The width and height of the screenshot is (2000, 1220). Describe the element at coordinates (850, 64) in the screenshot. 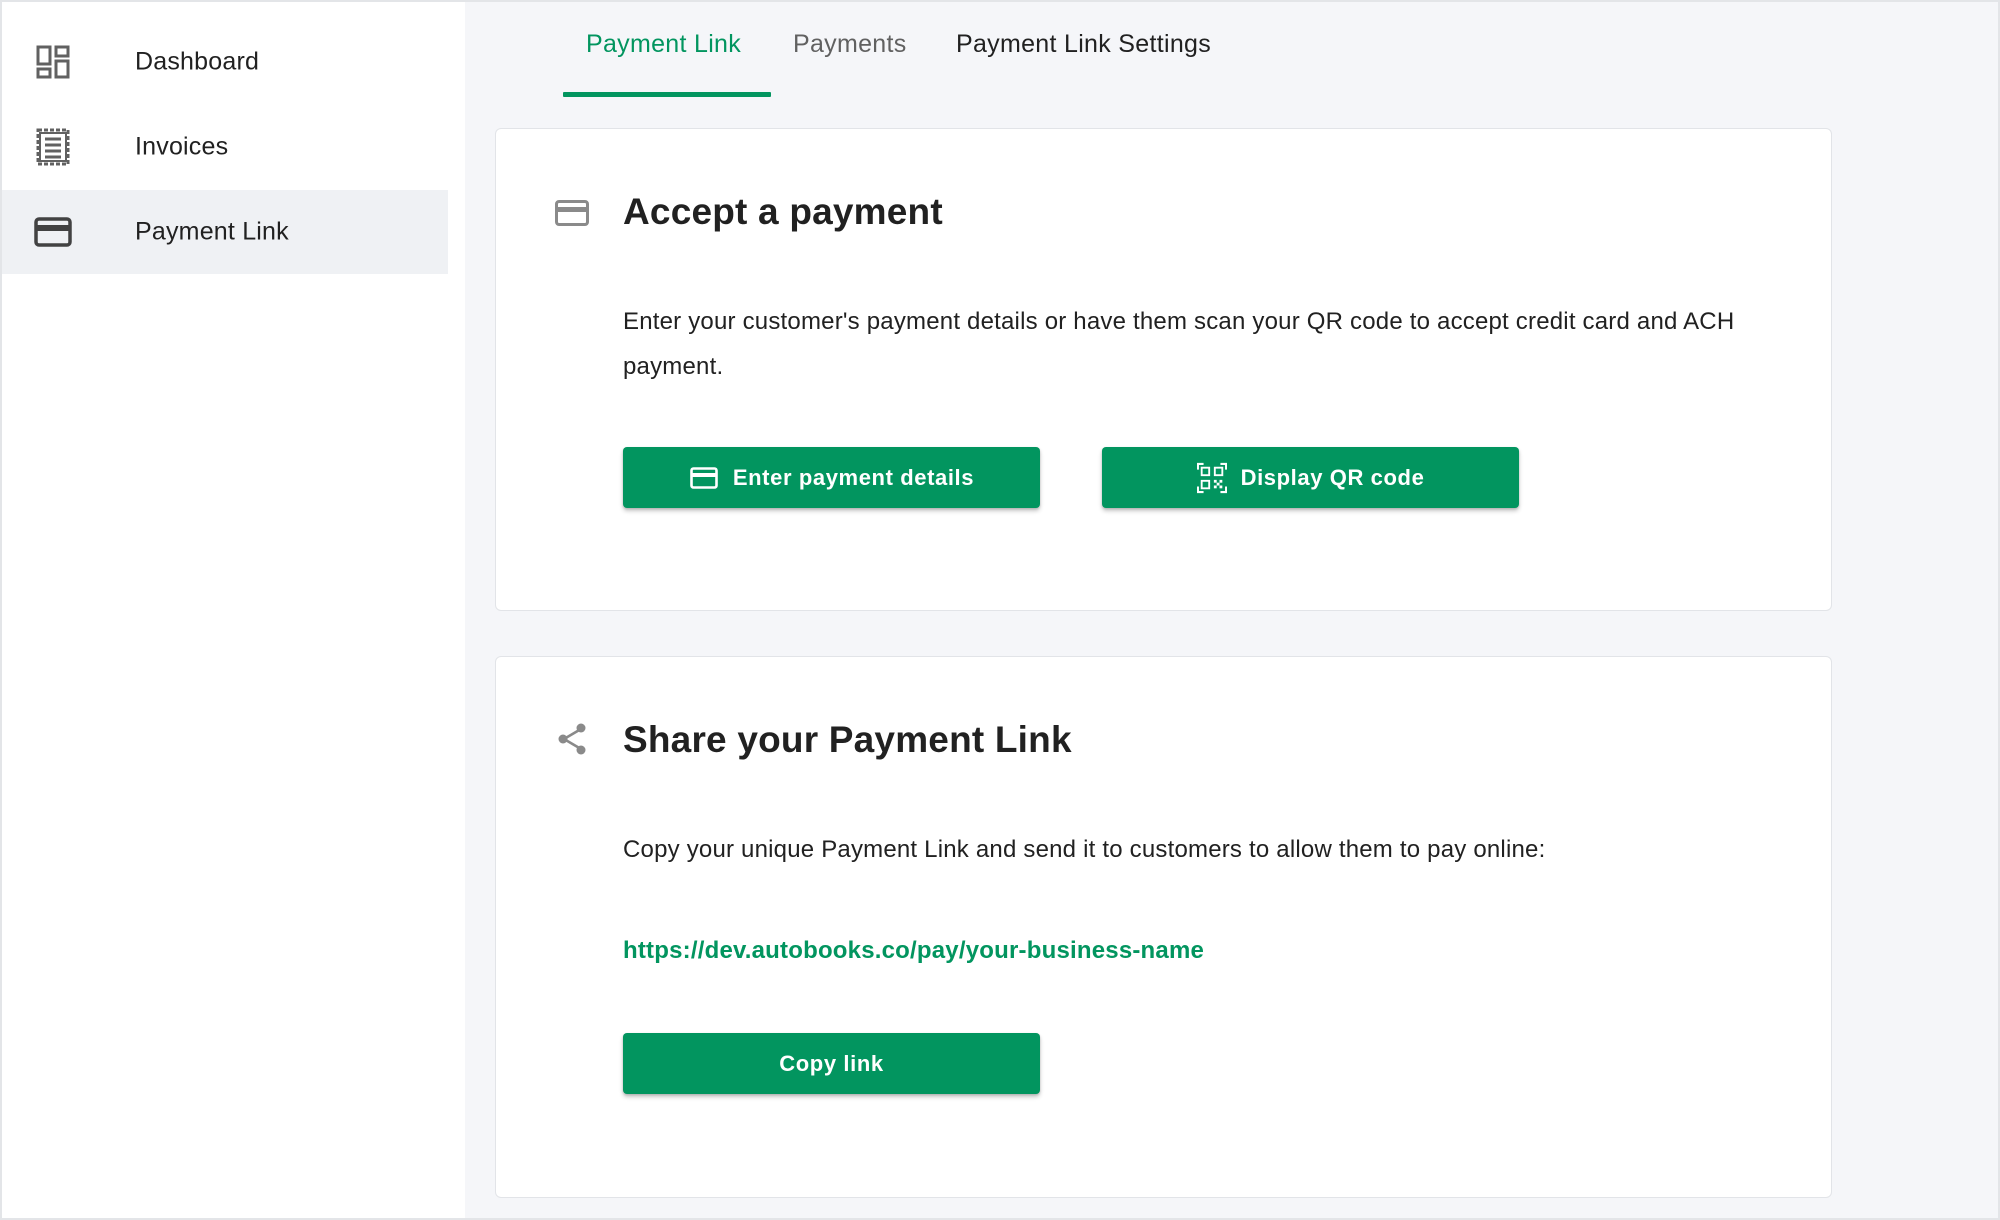

I see `tab-payments: Payments` at that location.